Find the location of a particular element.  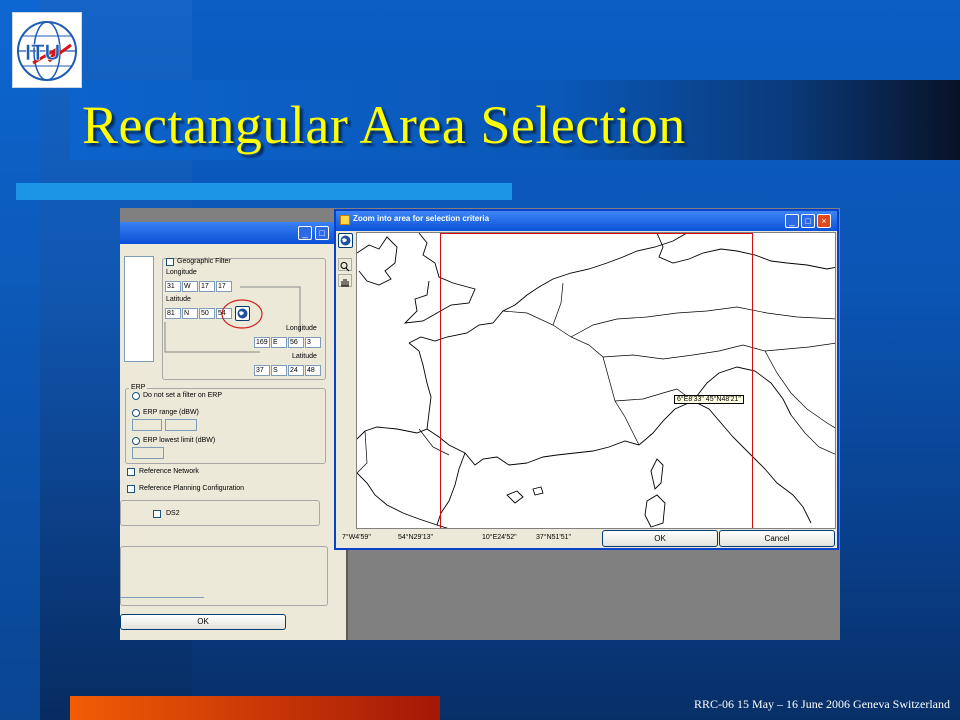

reference-planning-checkbox is located at coordinates (131, 489).